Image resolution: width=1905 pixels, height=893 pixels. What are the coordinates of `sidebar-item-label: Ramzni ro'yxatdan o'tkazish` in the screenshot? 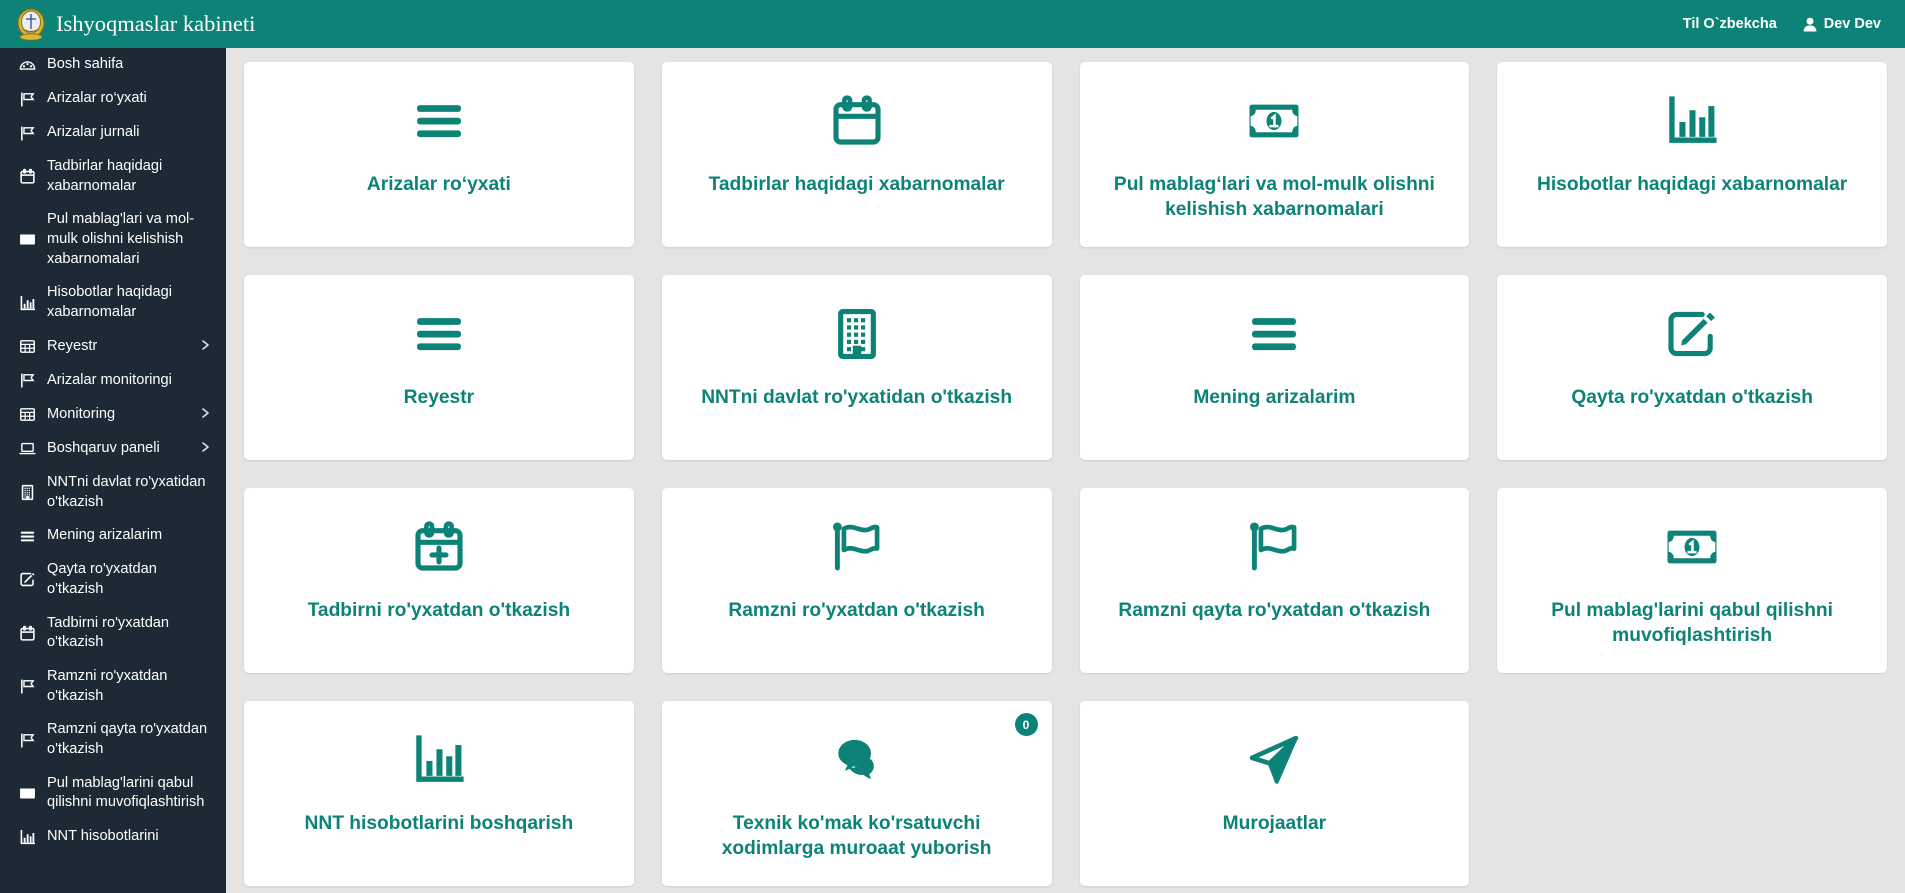 It's located at (107, 685).